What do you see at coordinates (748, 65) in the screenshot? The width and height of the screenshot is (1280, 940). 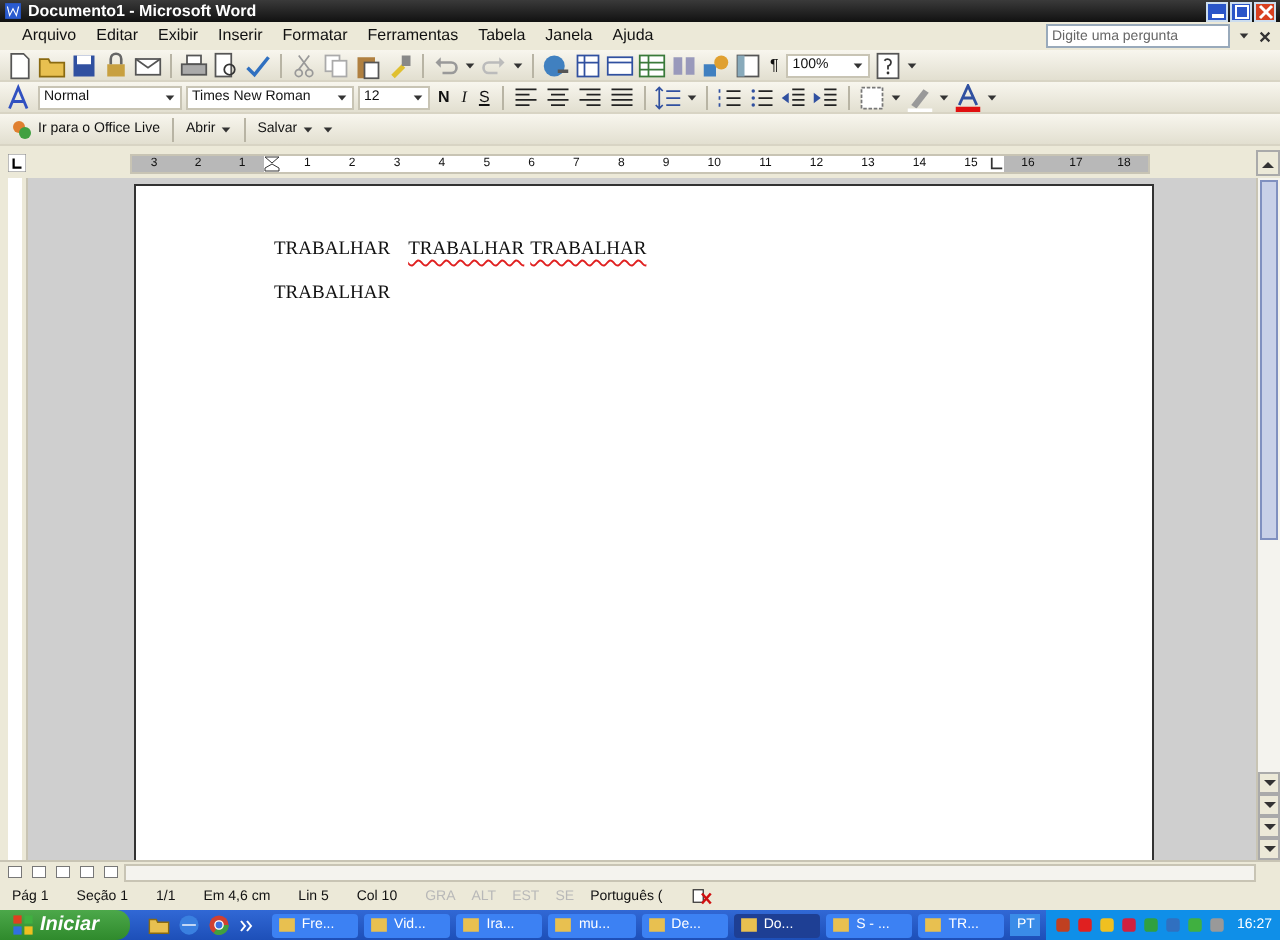 I see `document-map-icon` at bounding box center [748, 65].